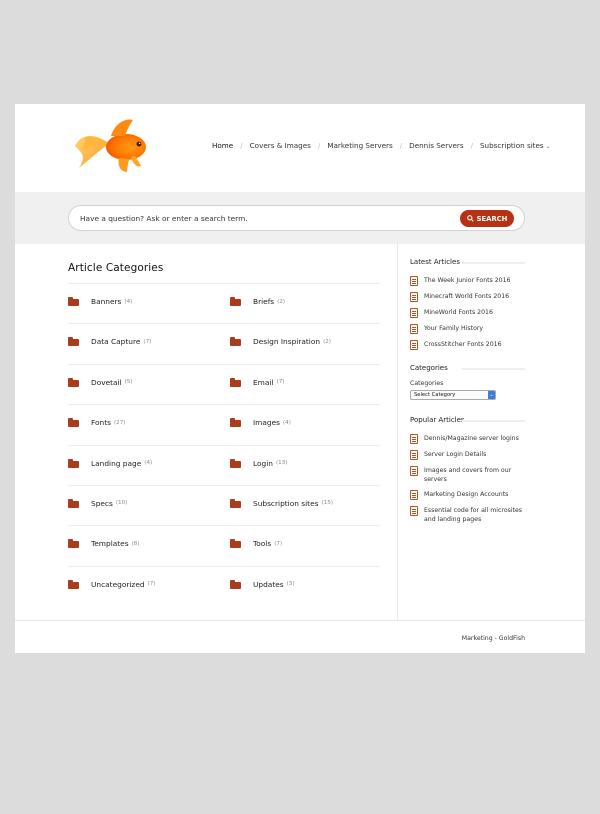 The width and height of the screenshot is (600, 814). Describe the element at coordinates (467, 262) in the screenshot. I see `latest-articles-title: Latest Articles` at that location.